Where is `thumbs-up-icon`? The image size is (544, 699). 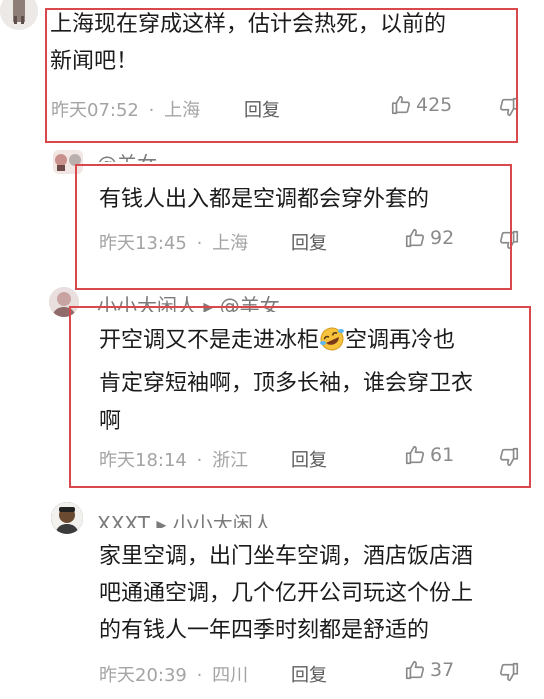 thumbs-up-icon is located at coordinates (415, 670).